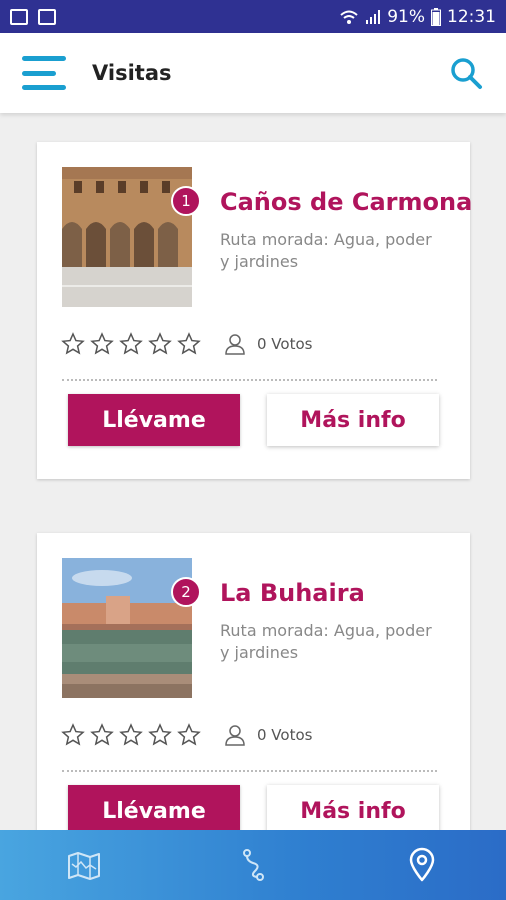 This screenshot has height=900, width=506. What do you see at coordinates (253, 73) in the screenshot?
I see `app-bar: Visitas` at bounding box center [253, 73].